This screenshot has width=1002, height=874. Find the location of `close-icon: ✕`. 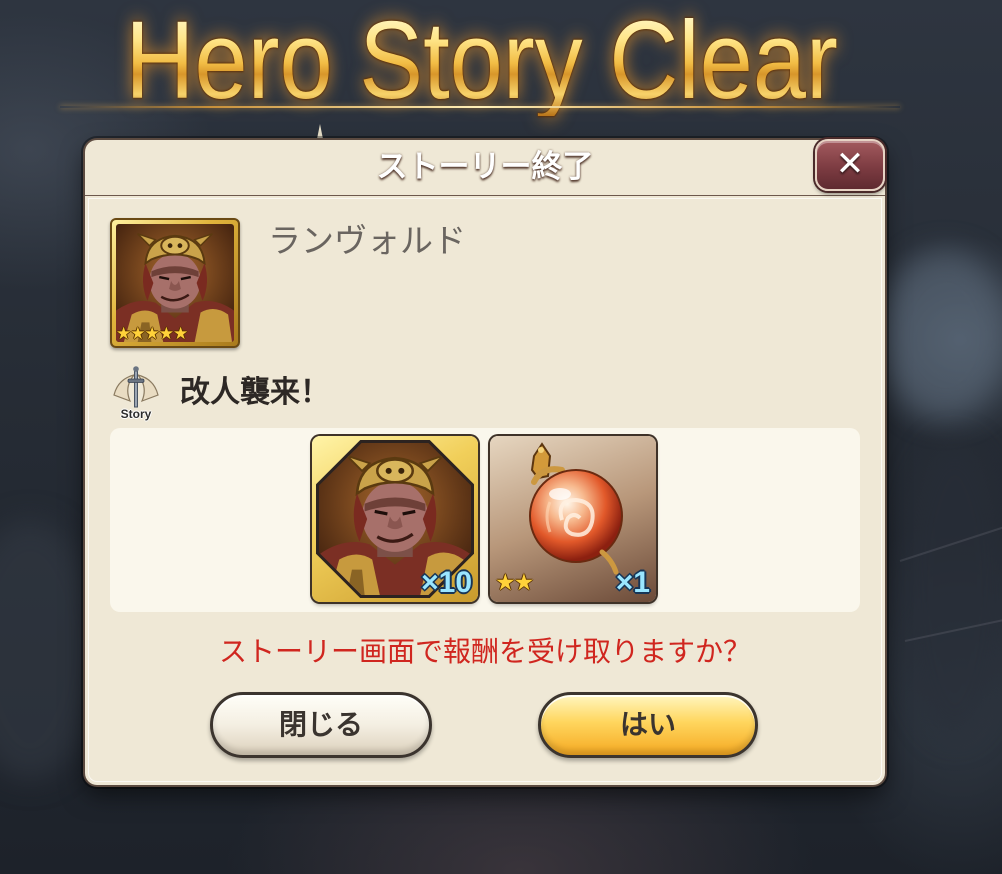

close-icon: ✕ is located at coordinates (850, 164).